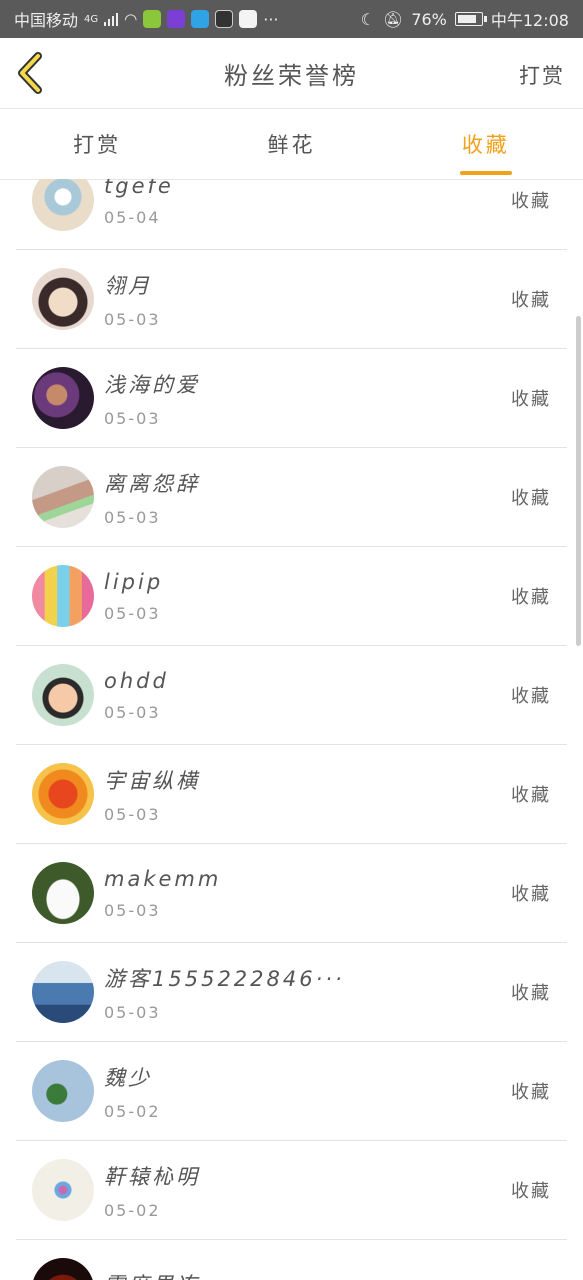 The image size is (583, 1280). I want to click on list-item: makemm 05-03 收藏, so click(291, 893).